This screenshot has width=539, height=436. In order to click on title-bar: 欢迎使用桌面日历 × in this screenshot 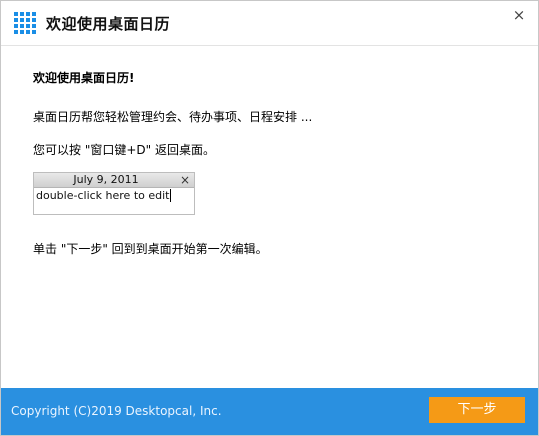, I will do `click(269, 23)`.